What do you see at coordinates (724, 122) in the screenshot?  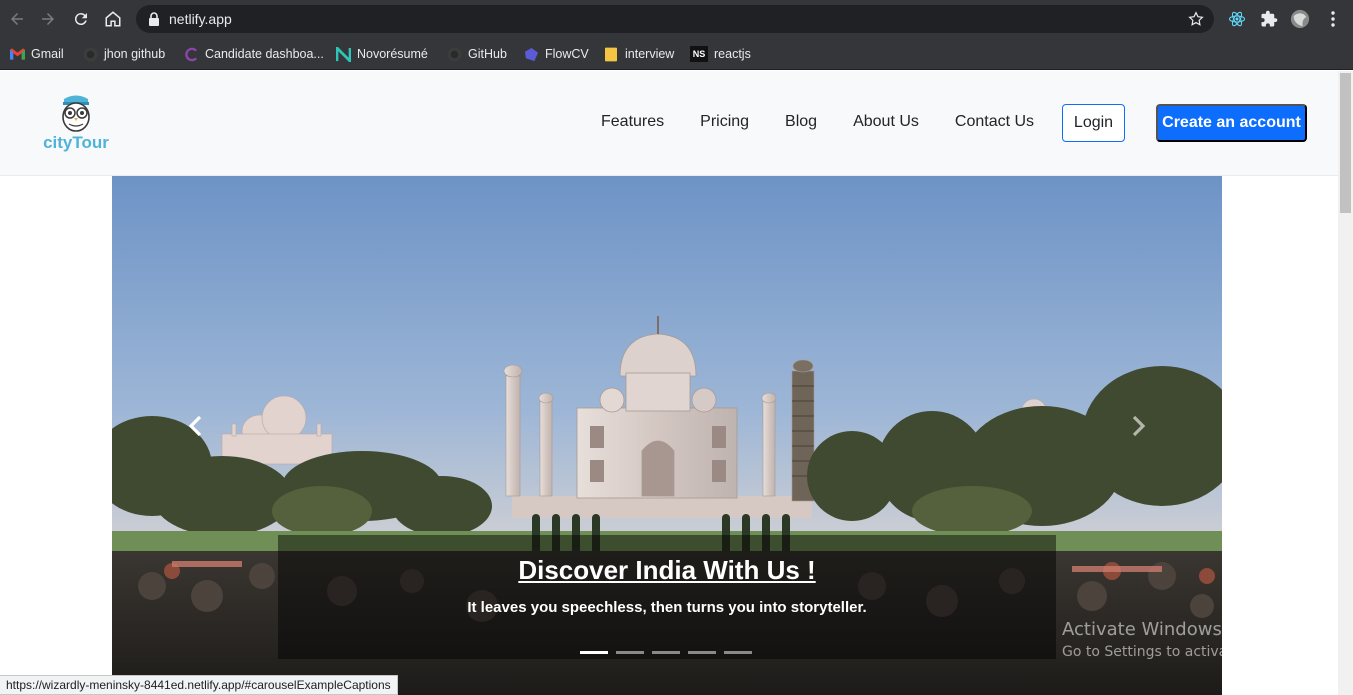 I see `nav-pricing: Pricing` at bounding box center [724, 122].